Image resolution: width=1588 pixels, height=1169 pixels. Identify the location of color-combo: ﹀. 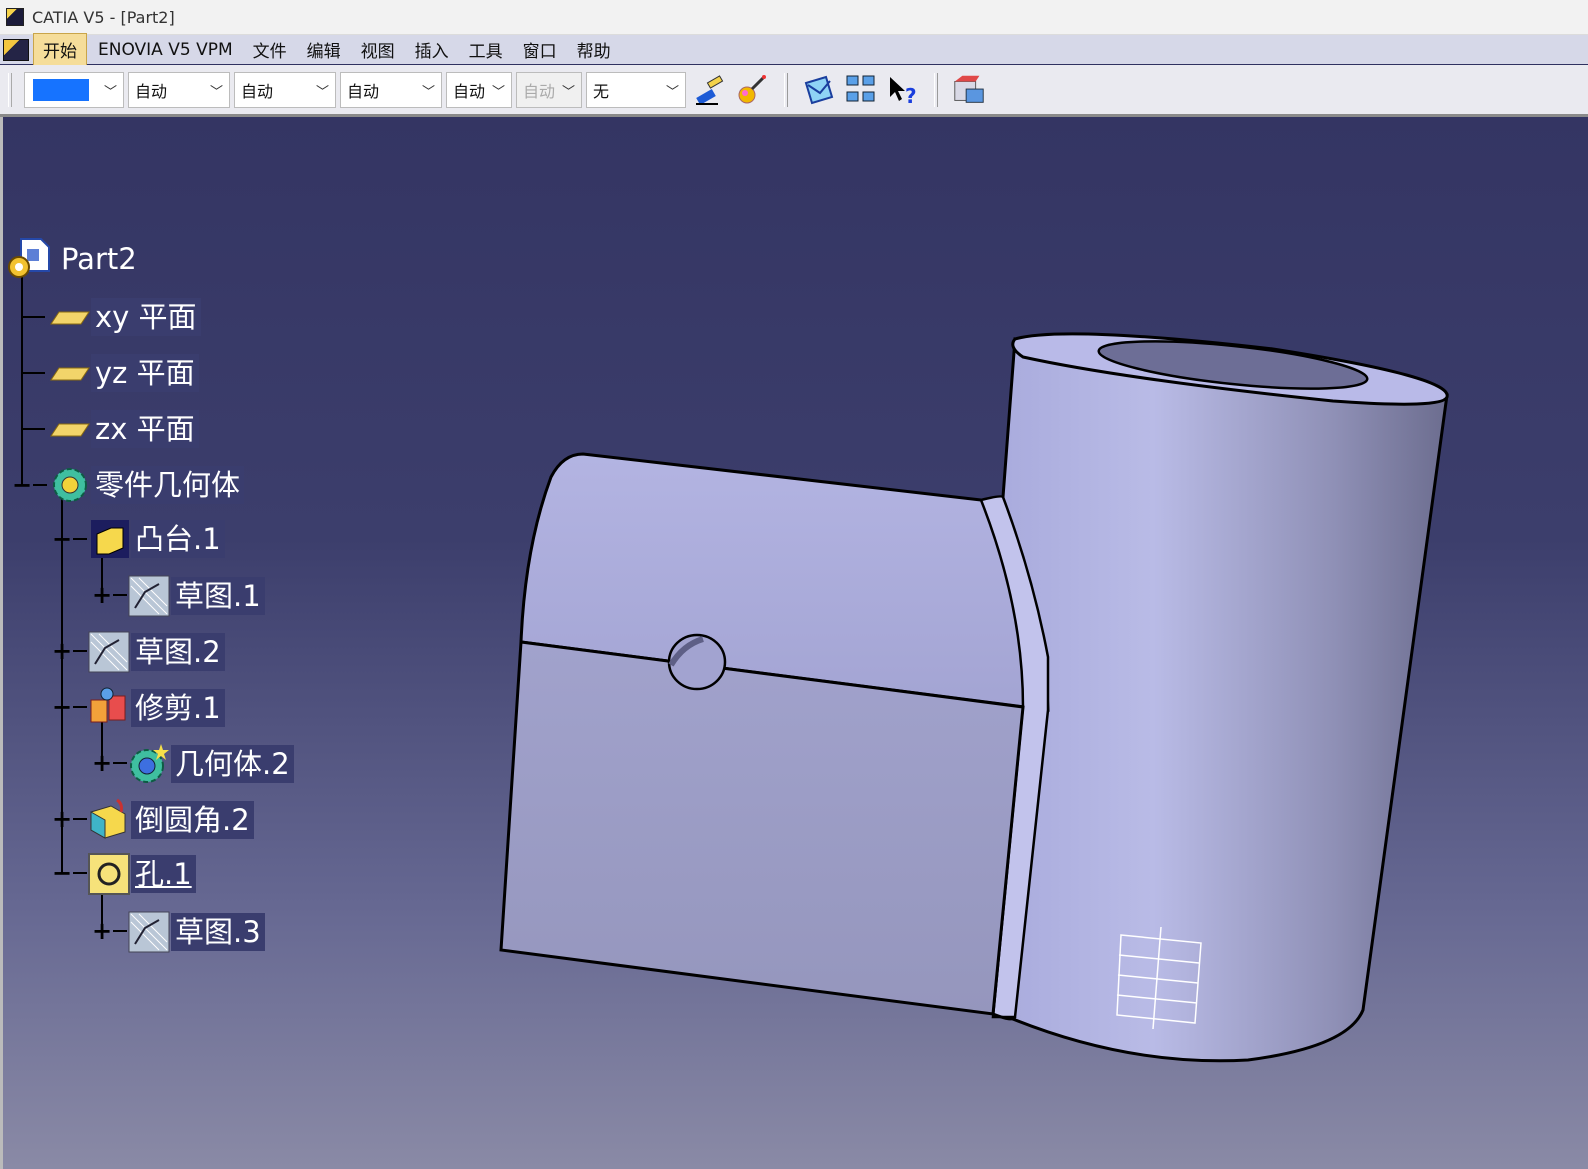
(74, 89).